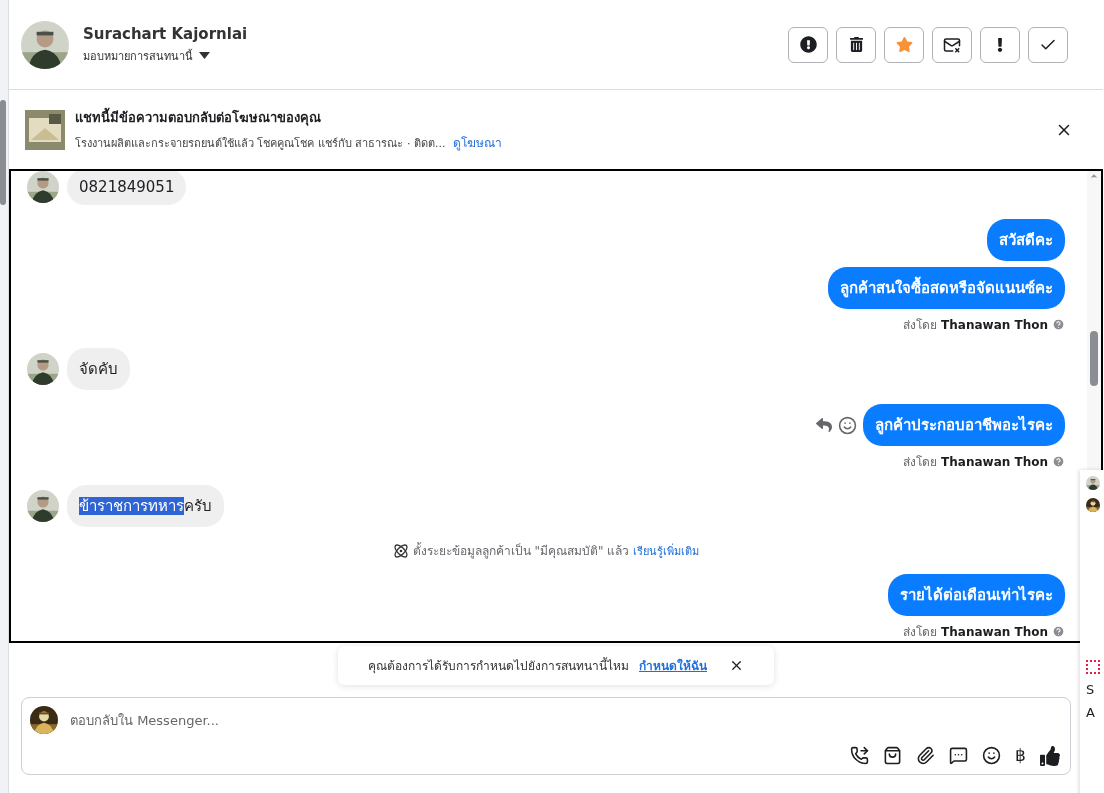  I want to click on mail-icon, so click(952, 44).